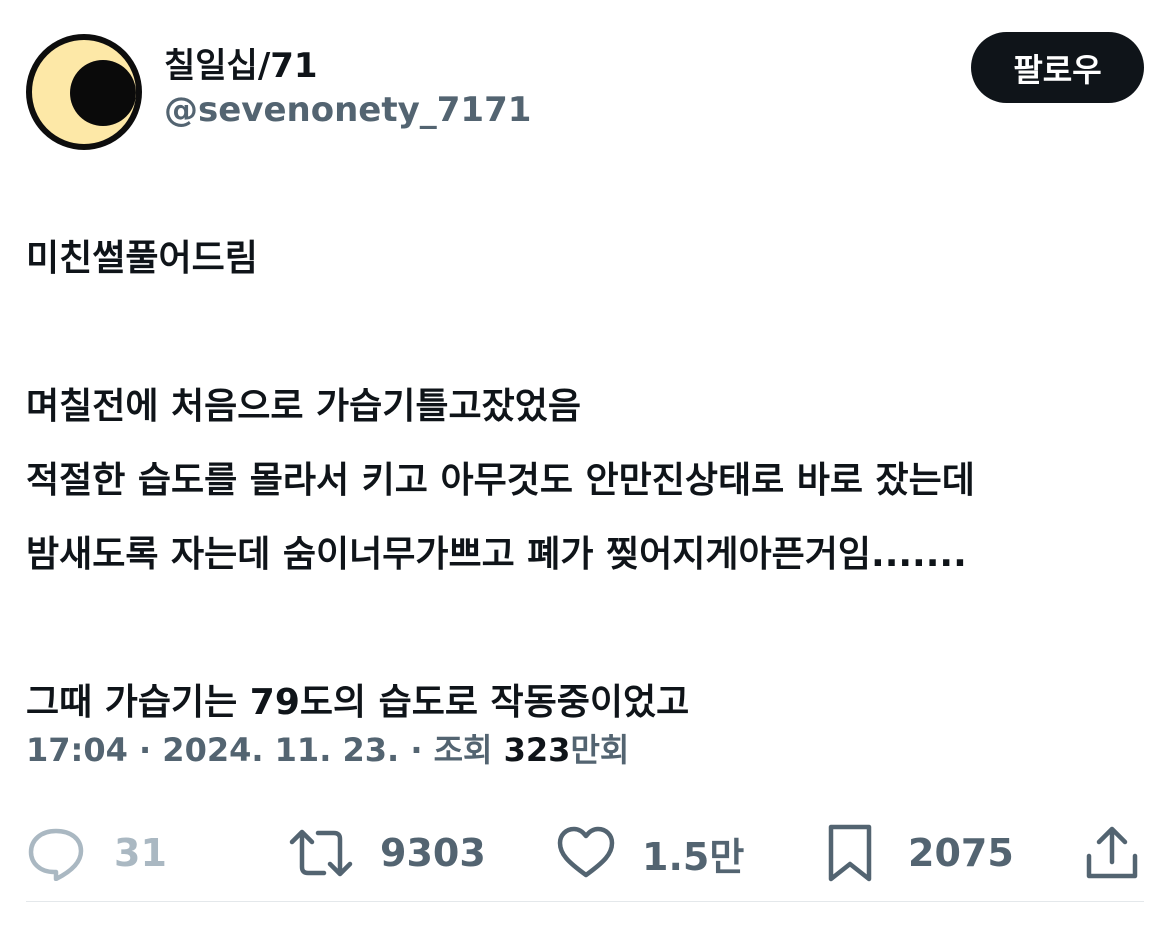 Image resolution: width=1170 pixels, height=925 pixels. Describe the element at coordinates (56, 854) in the screenshot. I see `reply-icon` at that location.